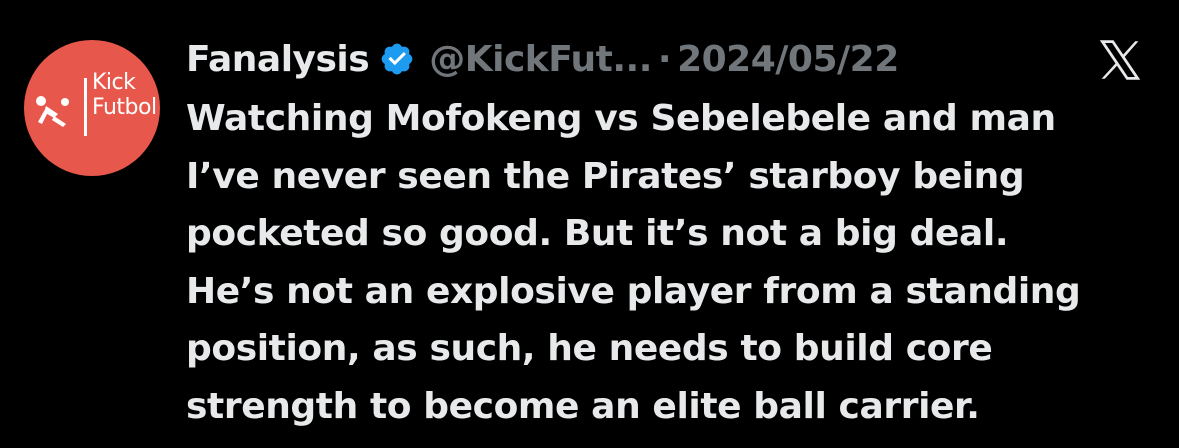 This screenshot has width=1179, height=448. I want to click on display-name: Fanalysis, so click(278, 59).